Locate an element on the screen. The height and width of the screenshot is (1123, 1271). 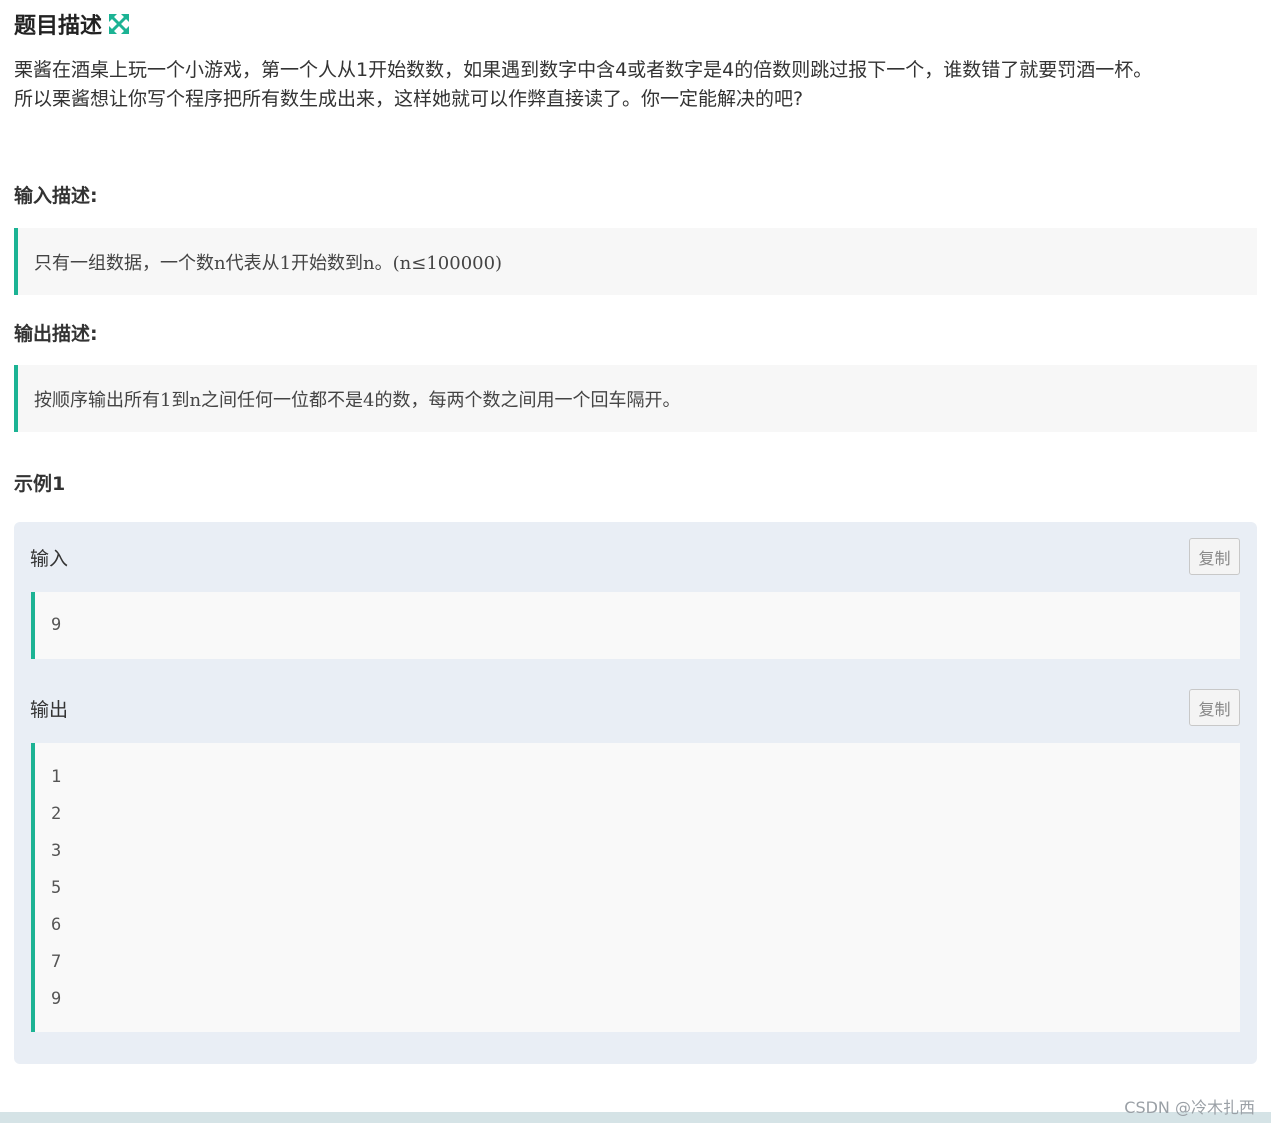
expand-arrows-icon is located at coordinates (119, 24).